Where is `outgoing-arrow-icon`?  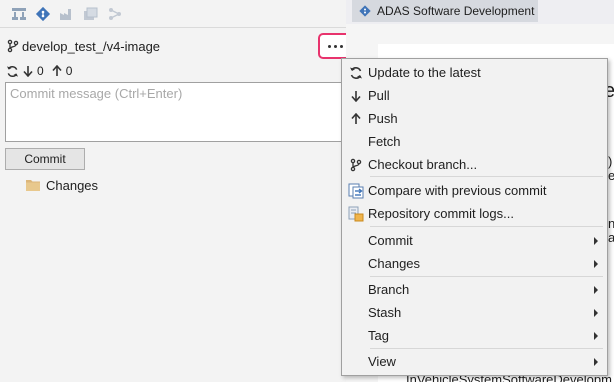
outgoing-arrow-icon is located at coordinates (57, 70).